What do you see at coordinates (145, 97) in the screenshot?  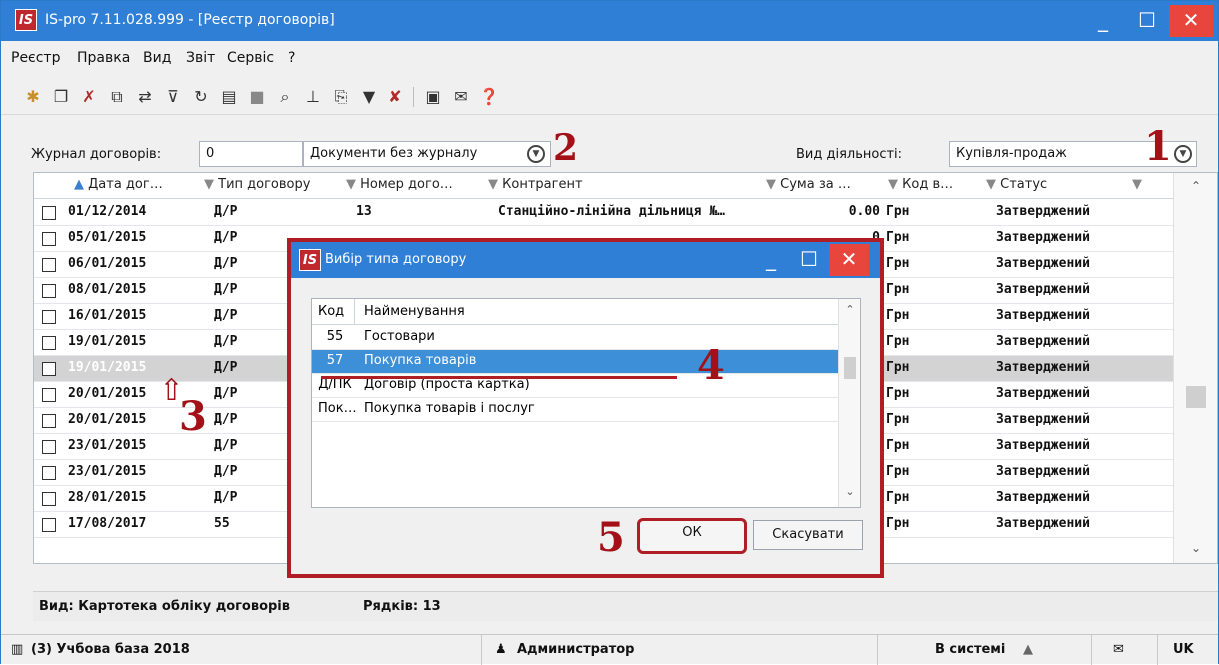 I see `link-icon: ⇄` at bounding box center [145, 97].